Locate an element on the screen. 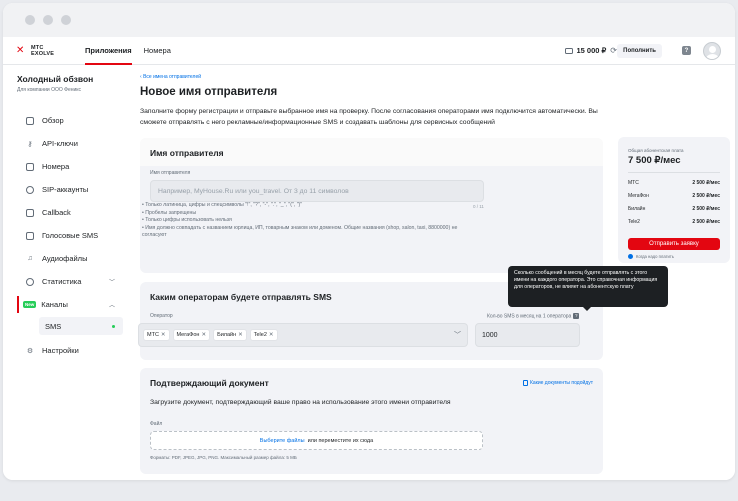 Image resolution: width=738 pixels, height=501 pixels. sidebar-item-label: SIP-аккаунты is located at coordinates (65, 189).